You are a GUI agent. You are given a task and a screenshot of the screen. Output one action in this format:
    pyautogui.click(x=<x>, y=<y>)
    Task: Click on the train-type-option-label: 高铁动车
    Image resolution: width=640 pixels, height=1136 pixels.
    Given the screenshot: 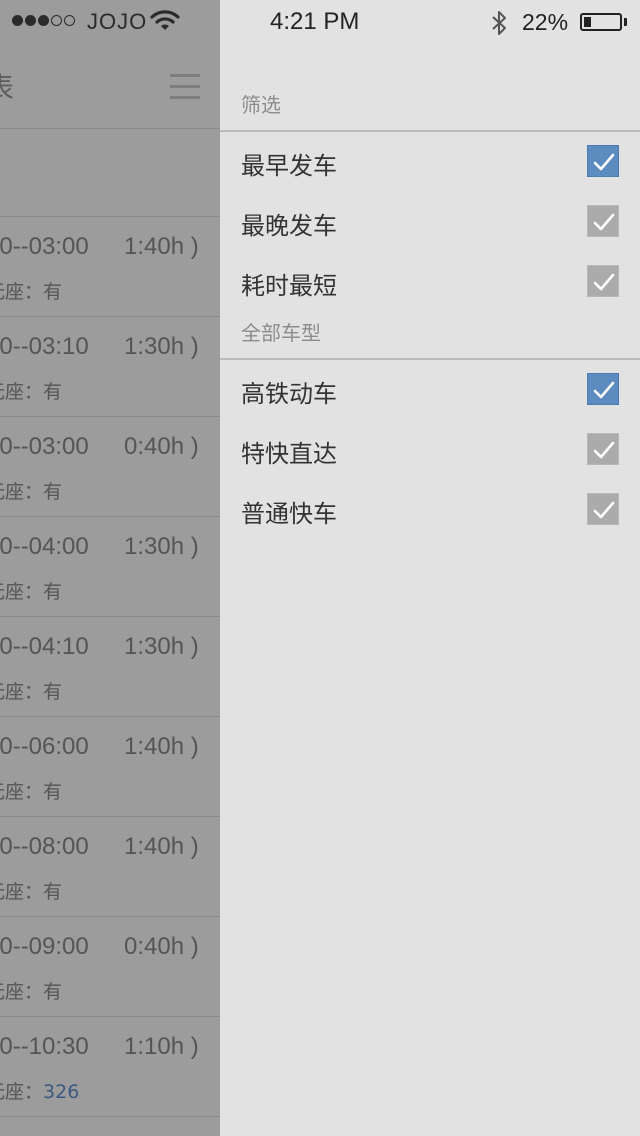 What is the action you would take?
    pyautogui.click(x=289, y=394)
    